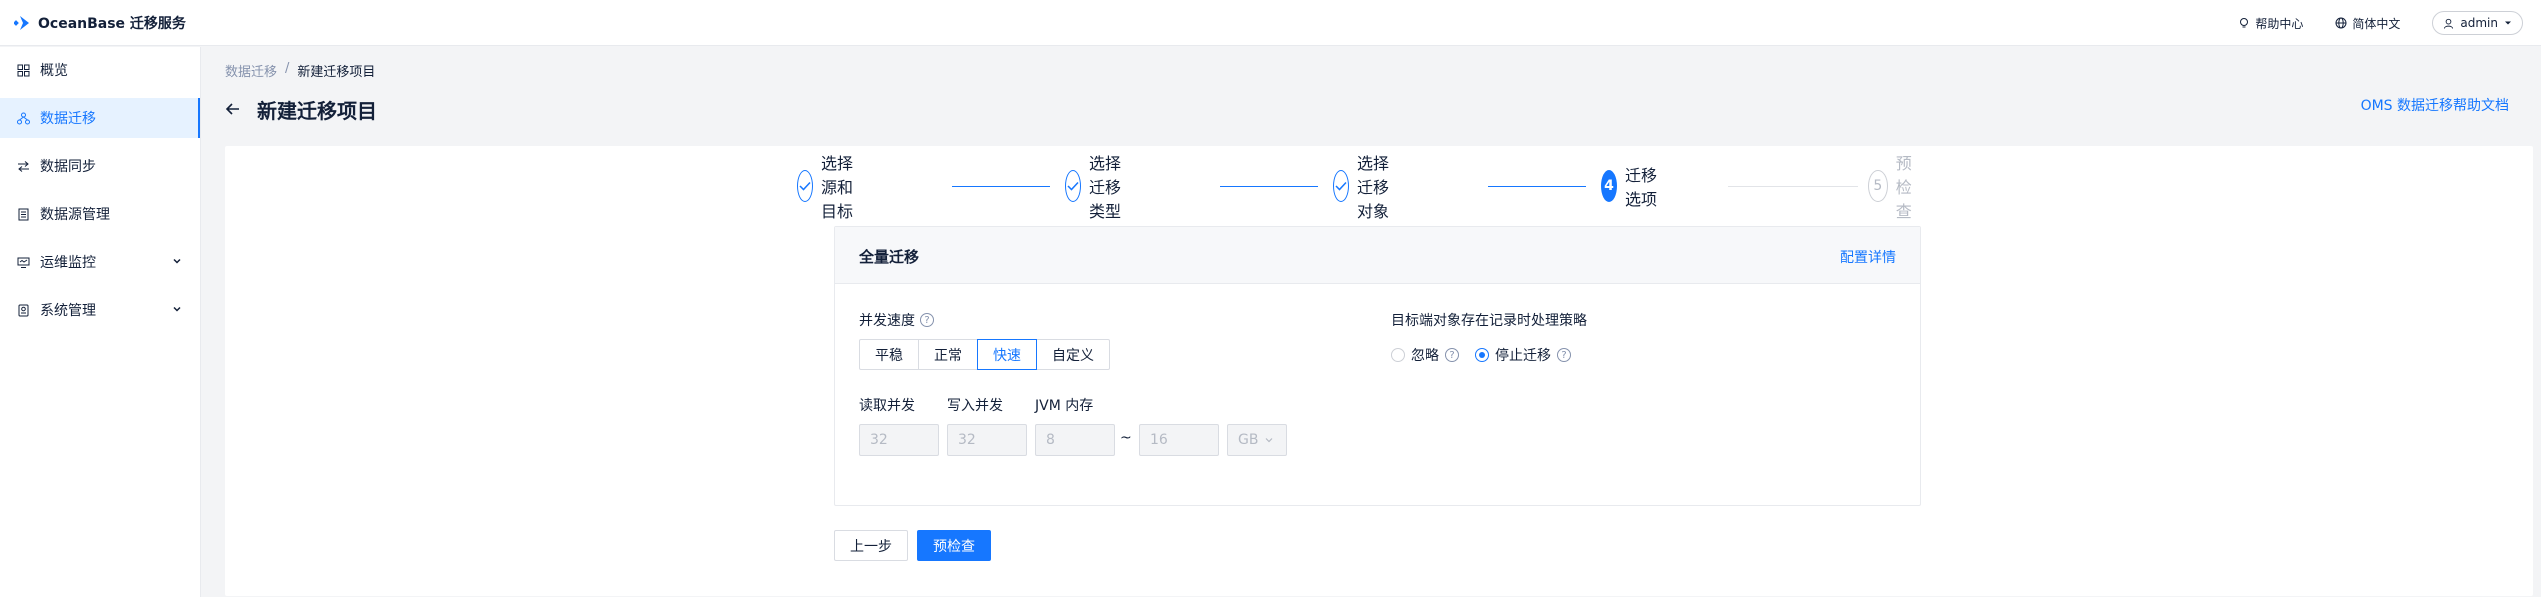 This screenshot has height=597, width=2541. What do you see at coordinates (1373, 187) in the screenshot?
I see `step-label: 选择迁移对象` at bounding box center [1373, 187].